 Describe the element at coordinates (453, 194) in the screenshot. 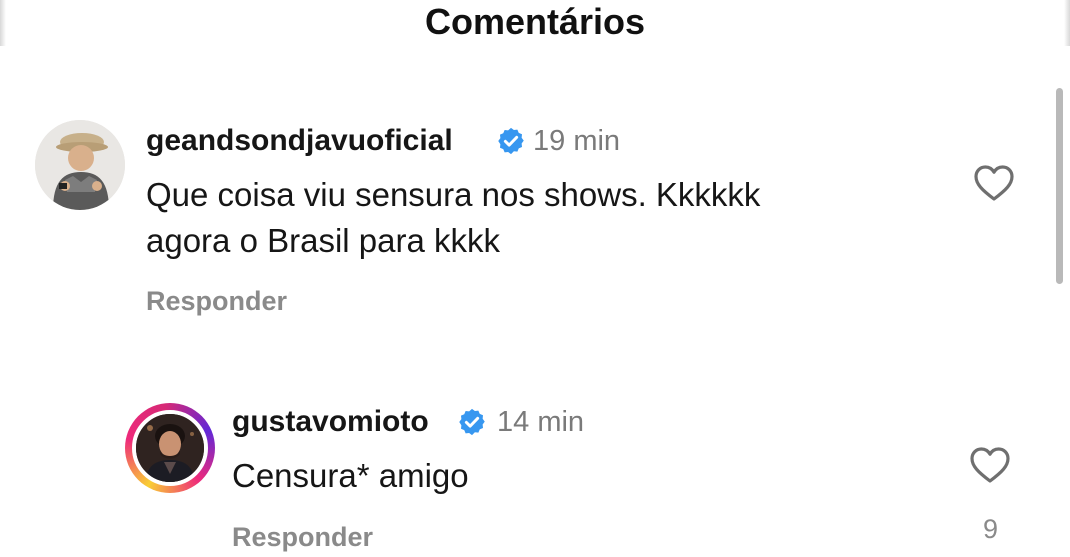

I see `comment-text-line: Que coisa viu sensura nos shows. Kkkkkk` at that location.